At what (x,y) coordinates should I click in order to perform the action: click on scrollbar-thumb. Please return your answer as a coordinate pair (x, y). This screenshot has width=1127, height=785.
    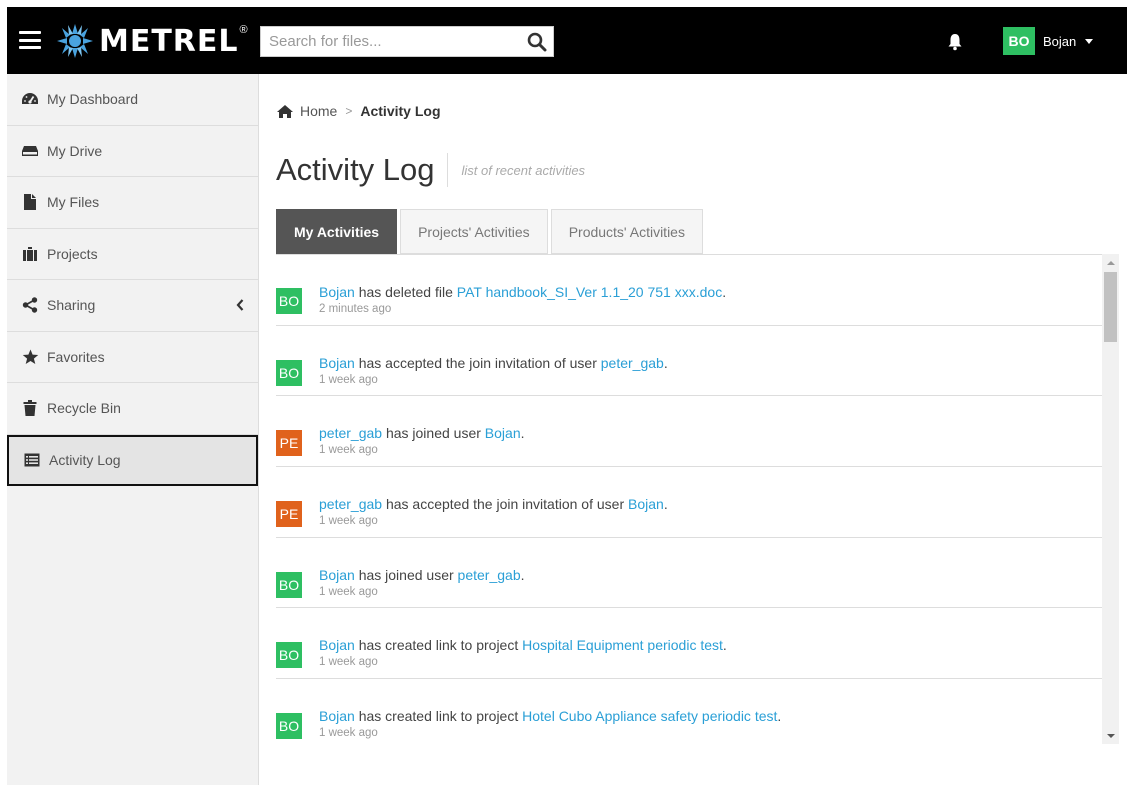
    Looking at the image, I should click on (1110, 307).